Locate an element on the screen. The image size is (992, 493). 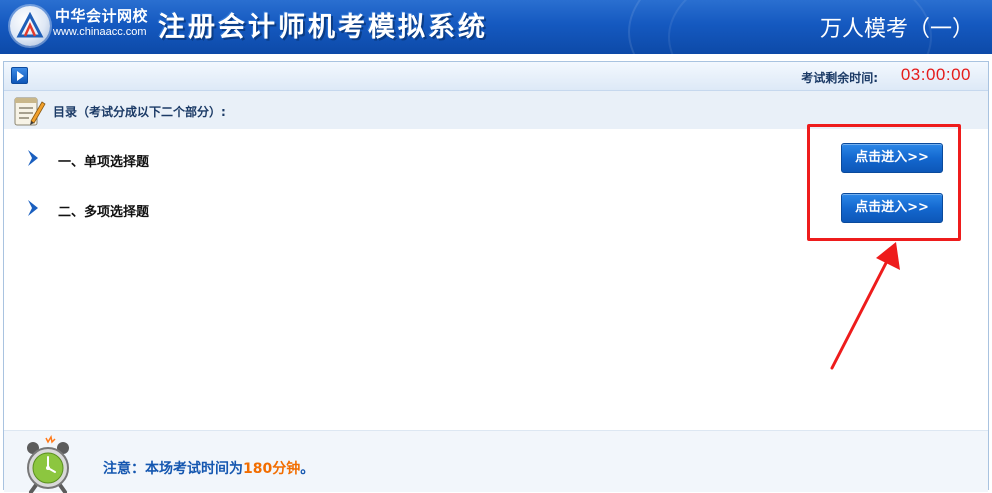
notice-prefix: 注意：本场考试时间为 is located at coordinates (173, 469).